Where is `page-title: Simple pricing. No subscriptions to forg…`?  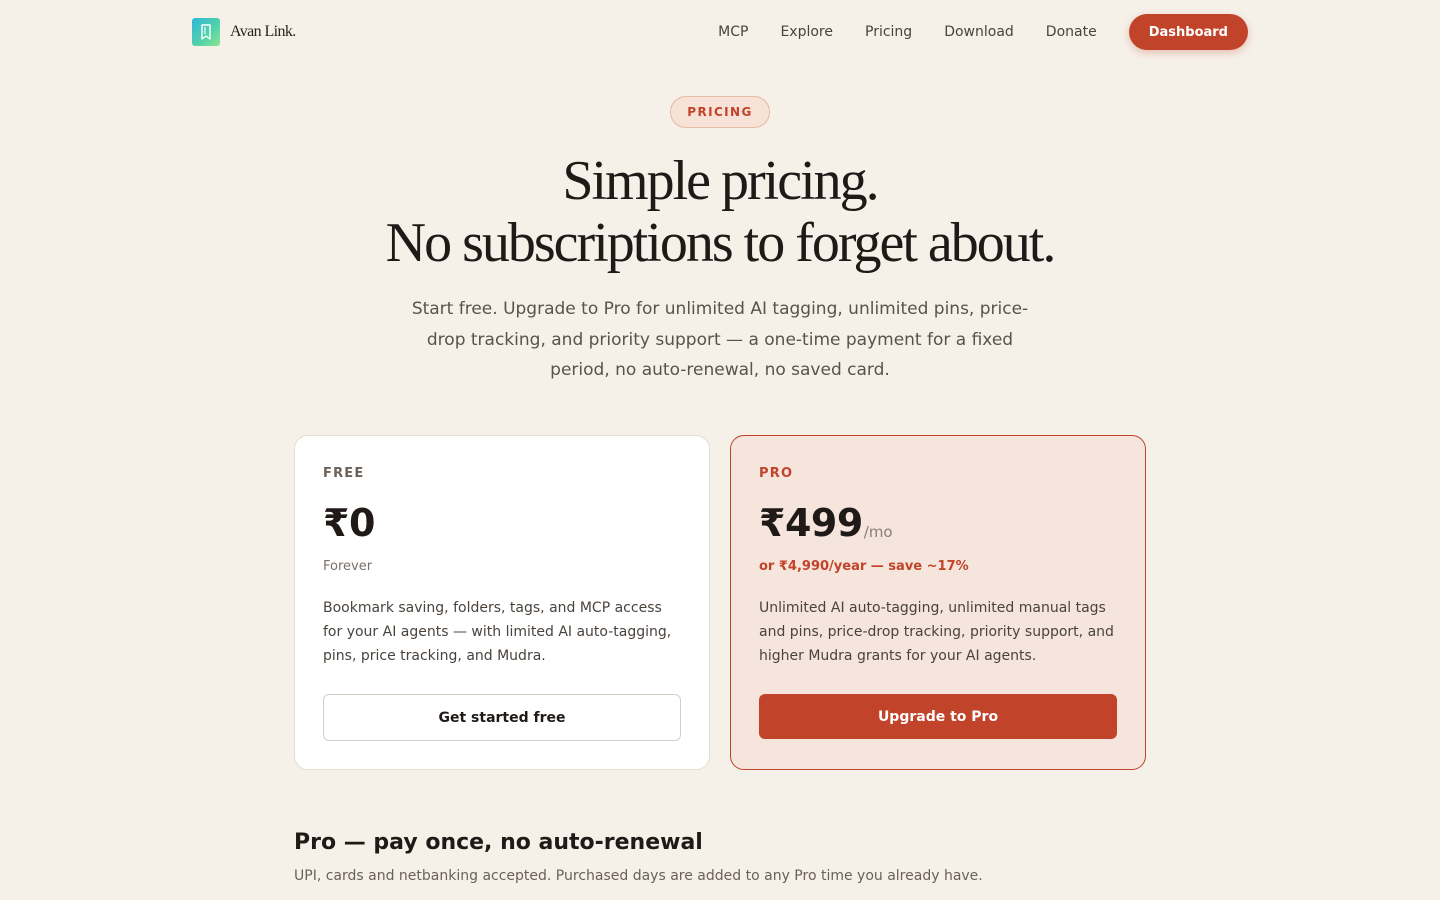 page-title: Simple pricing. No subscriptions to forg… is located at coordinates (720, 212).